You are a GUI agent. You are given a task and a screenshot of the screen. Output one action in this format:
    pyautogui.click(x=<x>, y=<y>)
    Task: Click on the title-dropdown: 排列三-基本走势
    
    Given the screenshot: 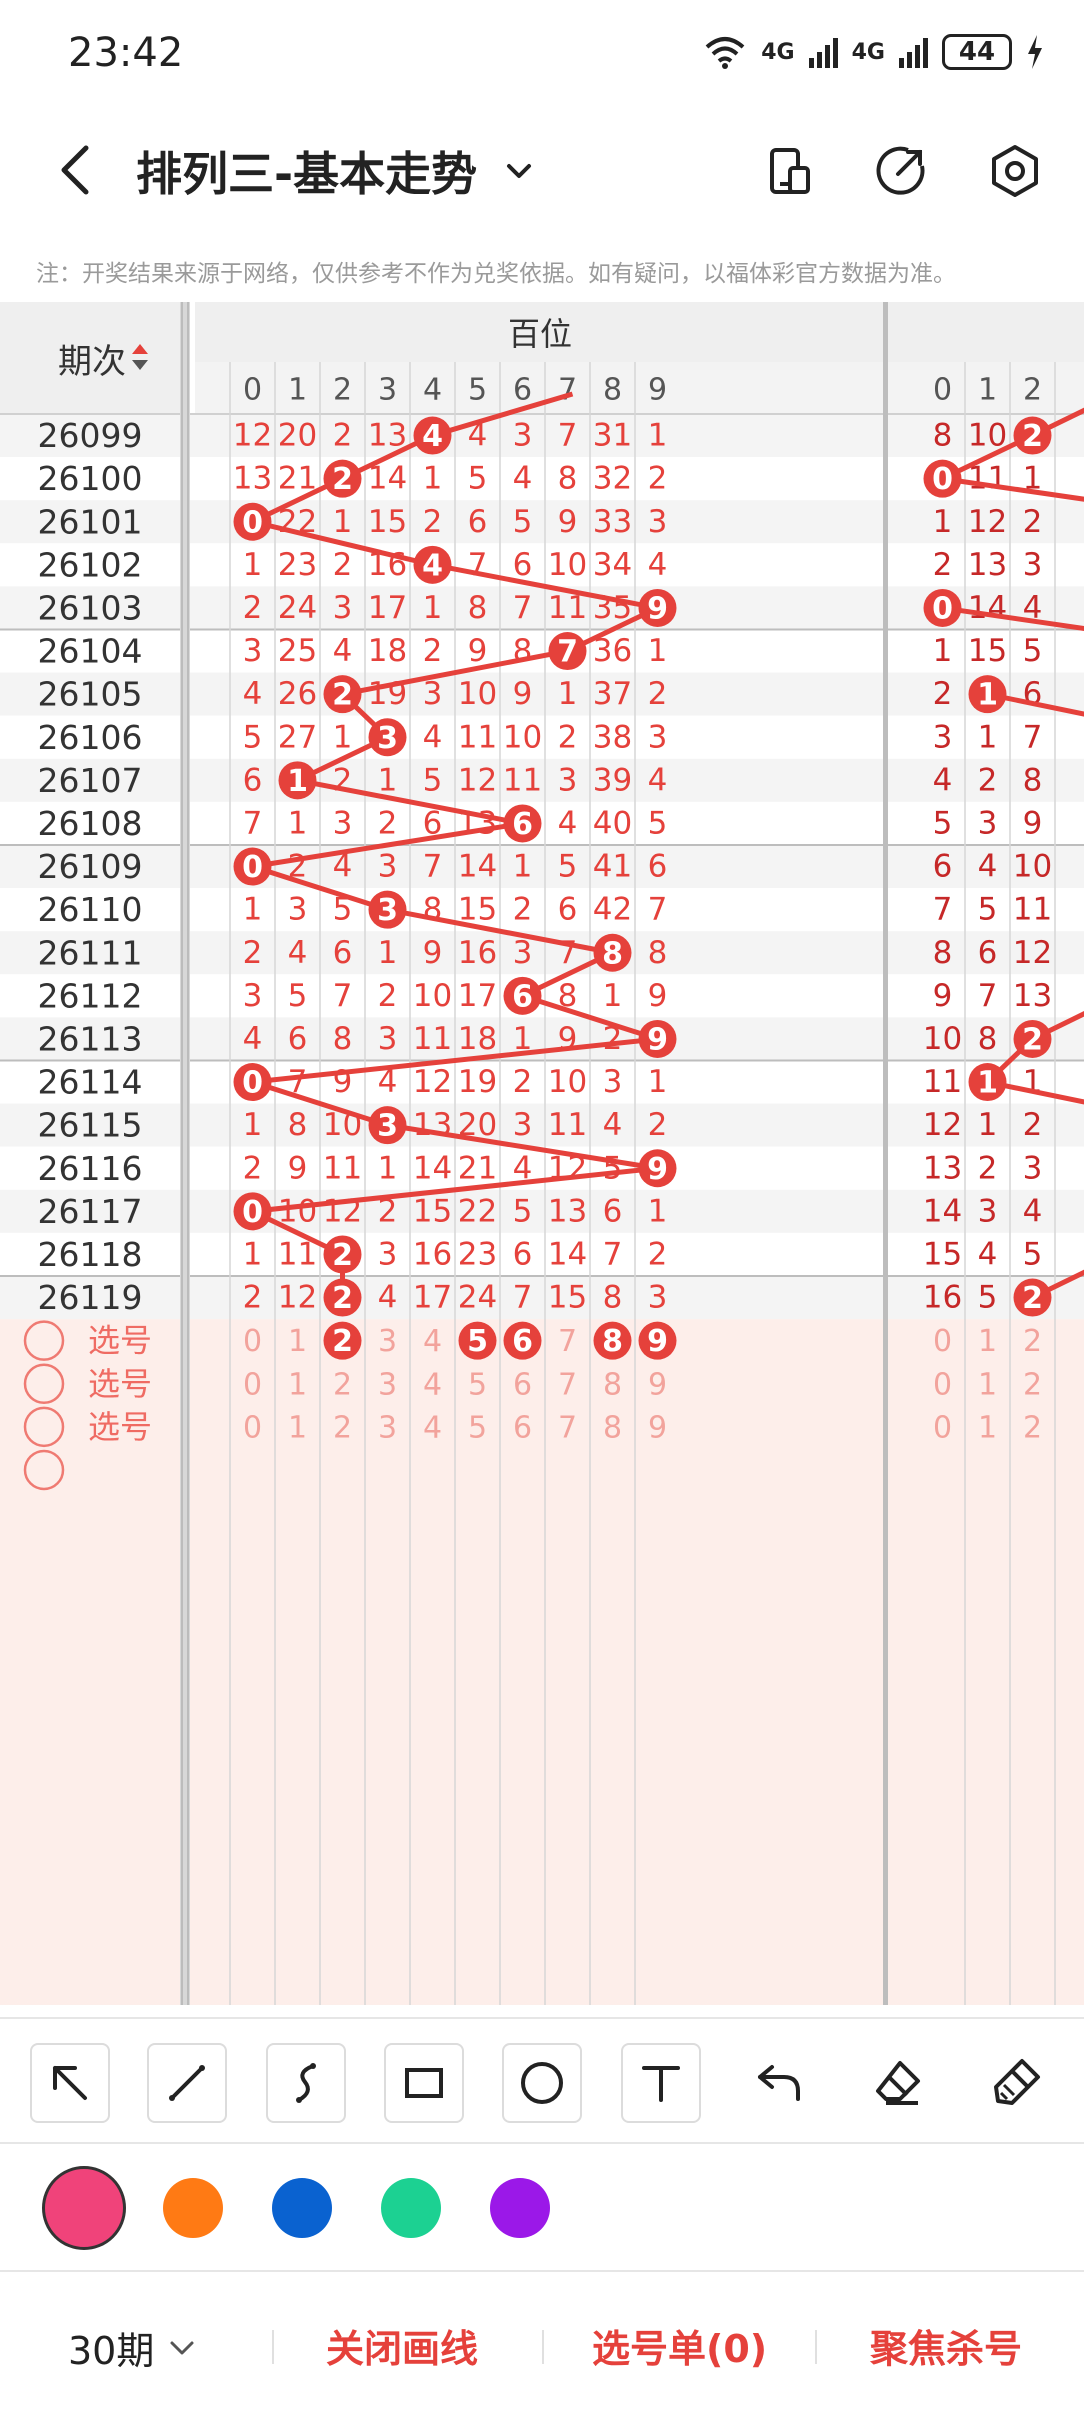 What is the action you would take?
    pyautogui.click(x=337, y=171)
    